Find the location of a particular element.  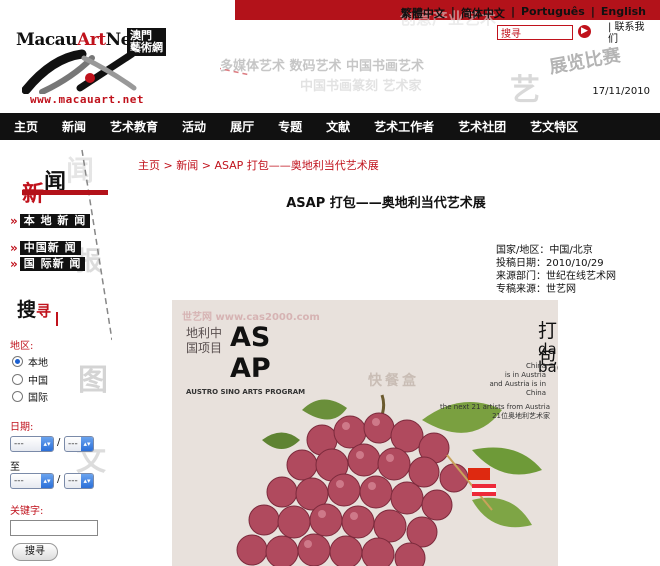

nav-item-news: 新闻 is located at coordinates (74, 126).